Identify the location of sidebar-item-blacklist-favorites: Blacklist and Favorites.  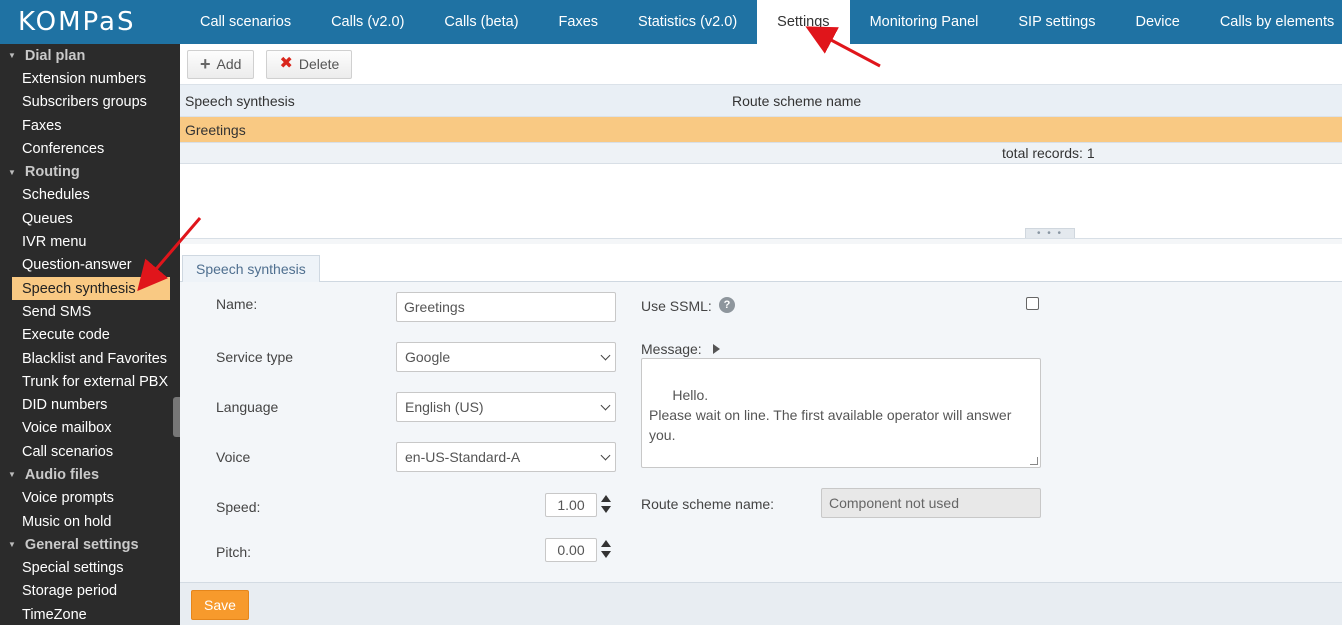
(90, 358).